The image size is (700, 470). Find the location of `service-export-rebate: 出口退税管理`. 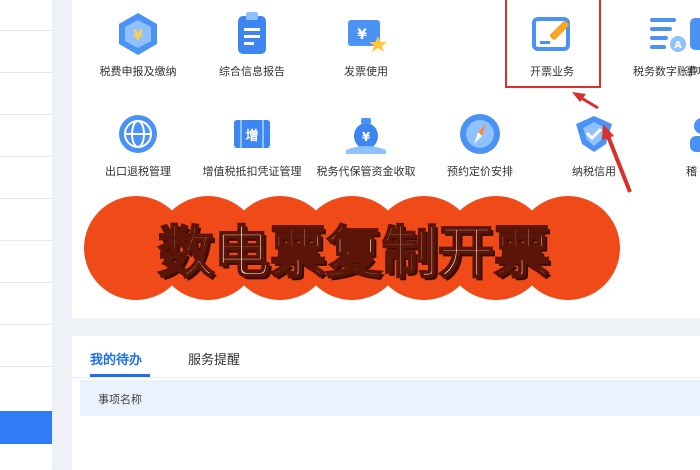

service-export-rebate: 出口退税管理 is located at coordinates (138, 144).